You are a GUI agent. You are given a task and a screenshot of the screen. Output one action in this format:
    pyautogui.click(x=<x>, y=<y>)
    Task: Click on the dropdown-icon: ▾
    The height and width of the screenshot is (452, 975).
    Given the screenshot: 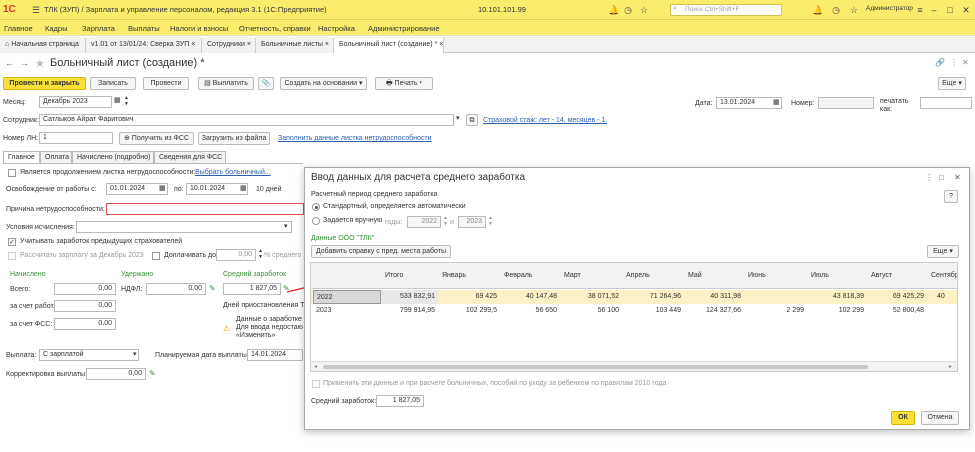 What is the action you would take?
    pyautogui.click(x=458, y=118)
    